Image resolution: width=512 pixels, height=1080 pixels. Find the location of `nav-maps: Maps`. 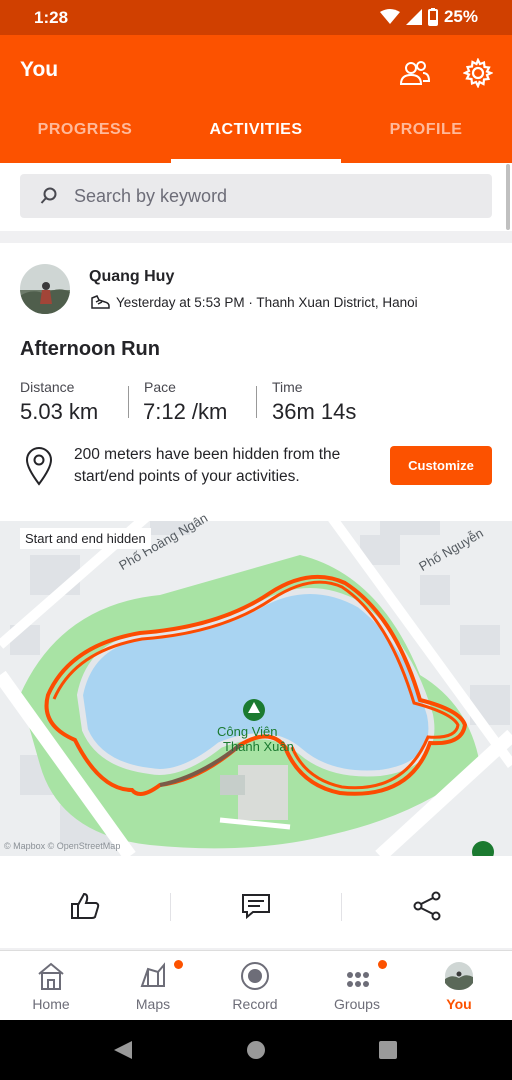

nav-maps: Maps is located at coordinates (153, 986).